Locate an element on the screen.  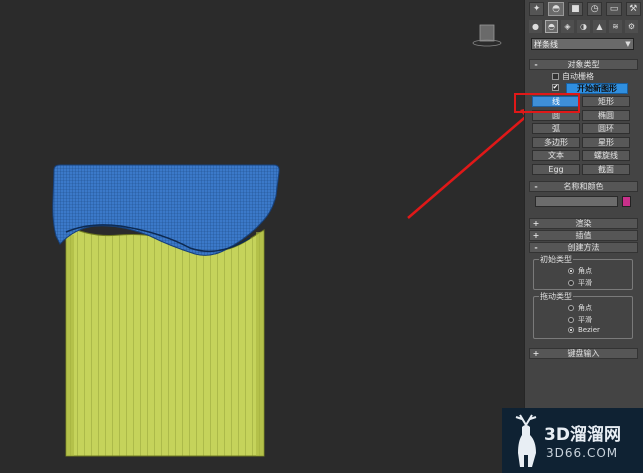
watermark-logo: 3D溜溜网 3D66.COM is located at coordinates (572, 440).